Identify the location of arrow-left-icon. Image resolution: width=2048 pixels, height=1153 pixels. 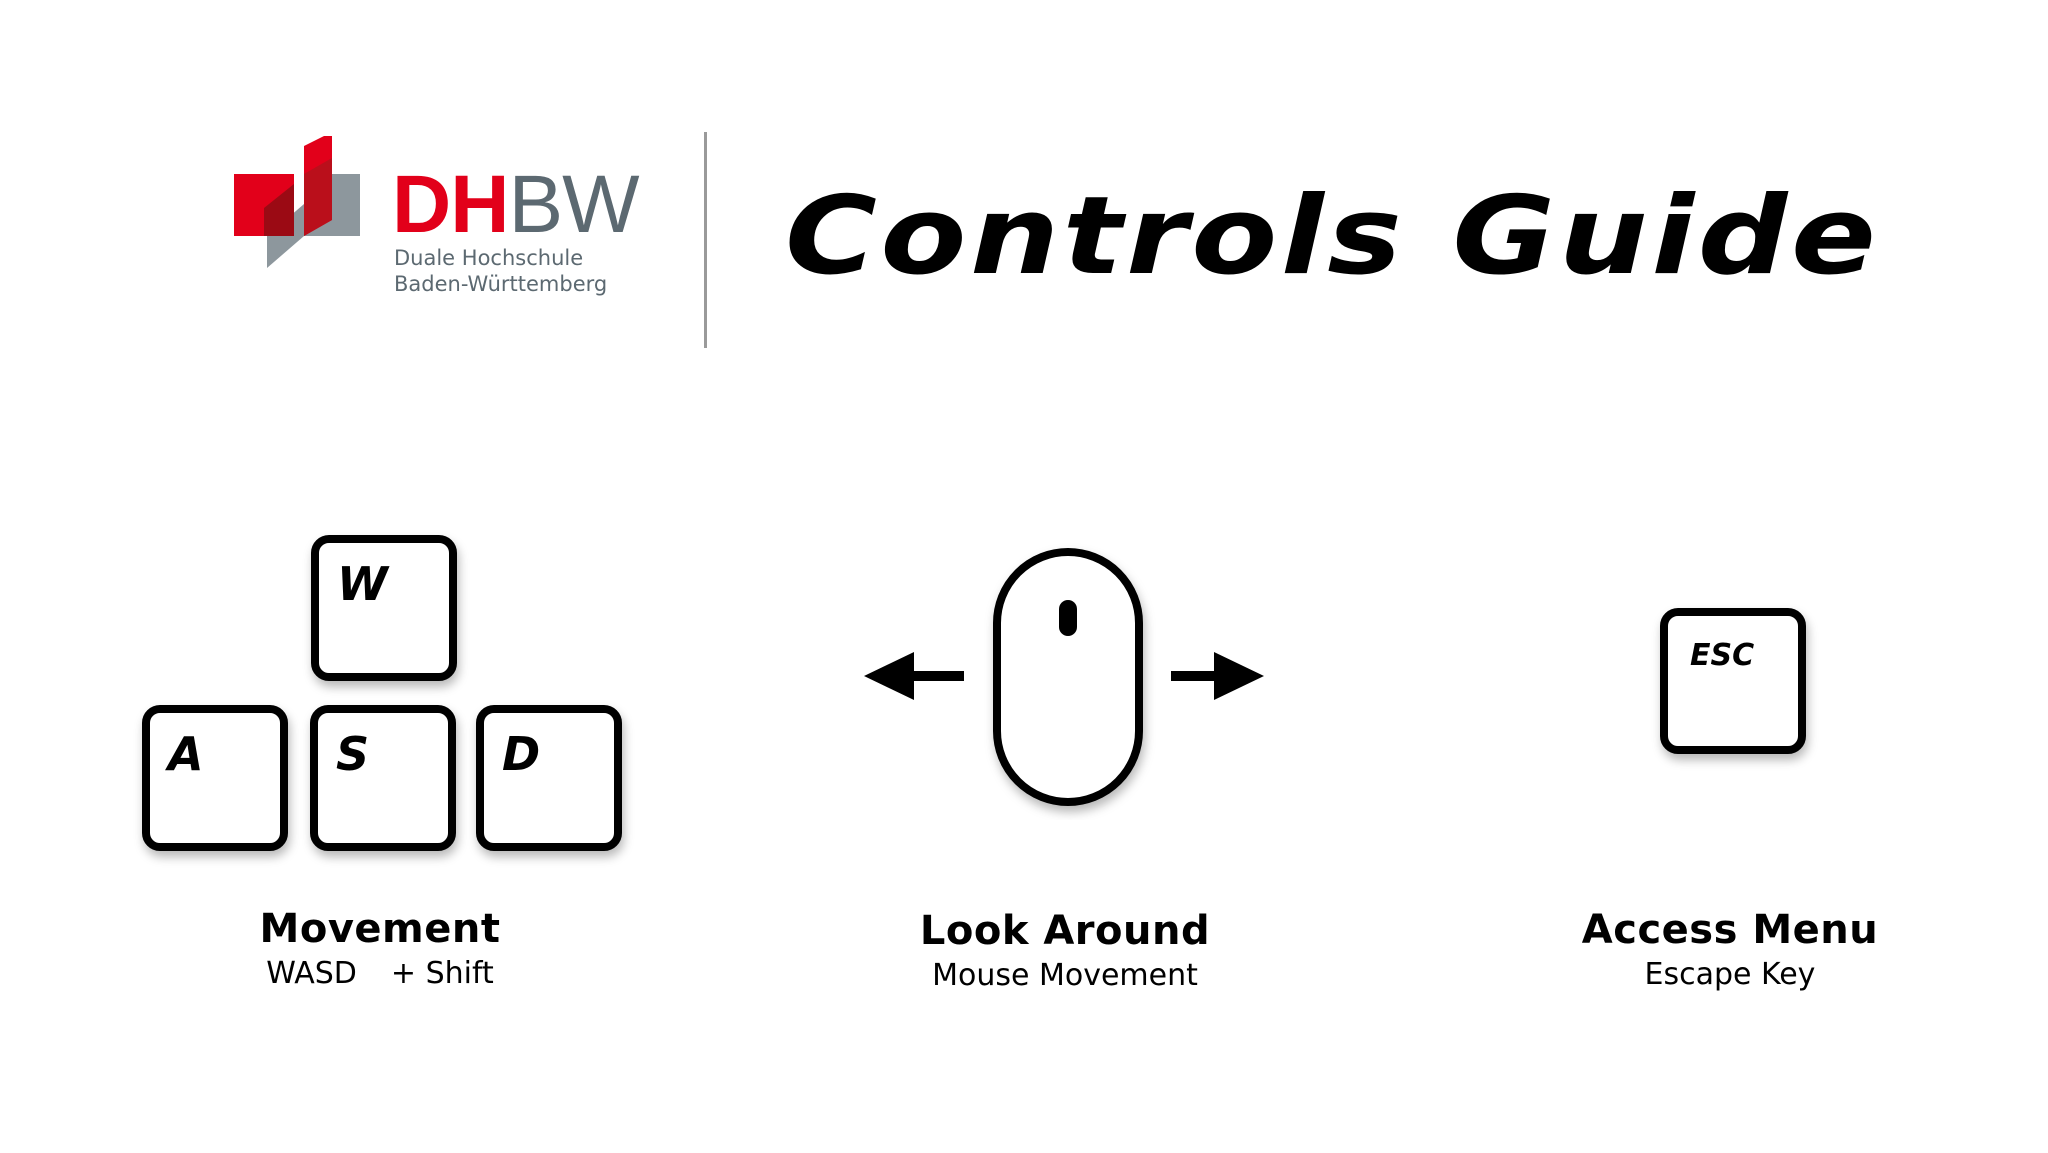
(914, 676).